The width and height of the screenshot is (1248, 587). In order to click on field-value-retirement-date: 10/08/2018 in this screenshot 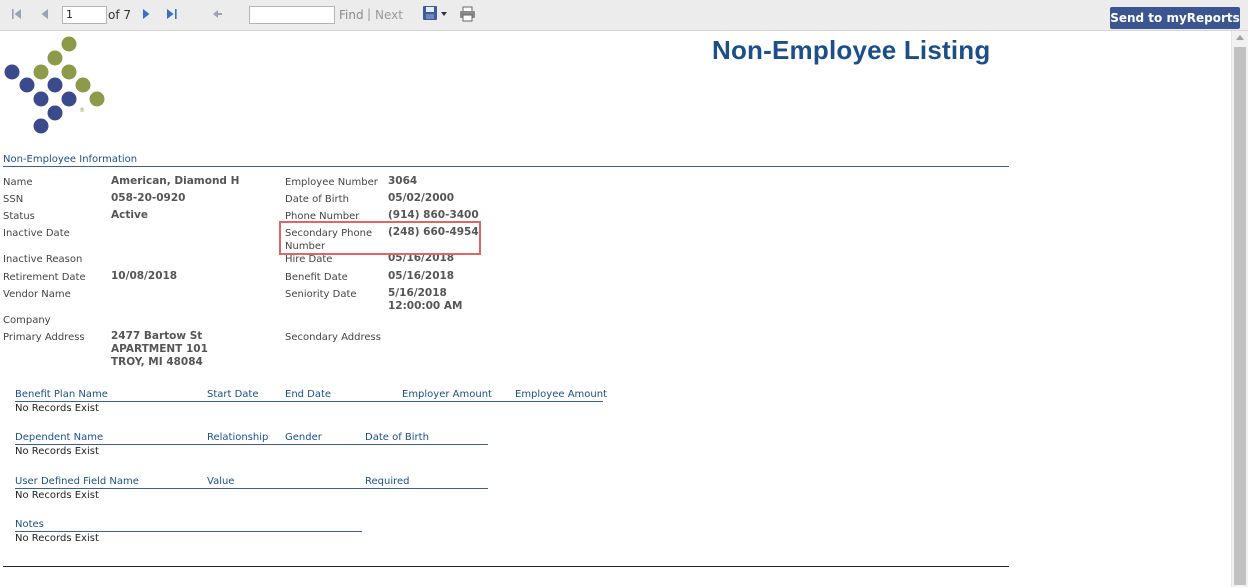, I will do `click(144, 276)`.